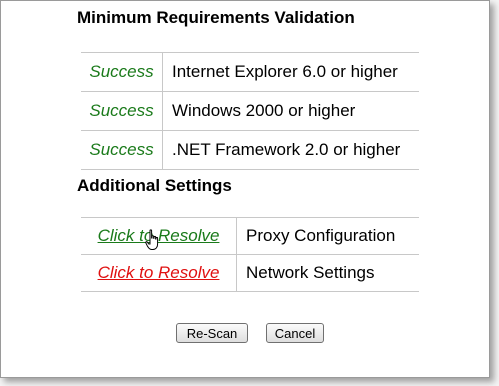 The image size is (499, 386). Describe the element at coordinates (154, 185) in the screenshot. I see `additional-settings-heading: Additional Settings` at that location.